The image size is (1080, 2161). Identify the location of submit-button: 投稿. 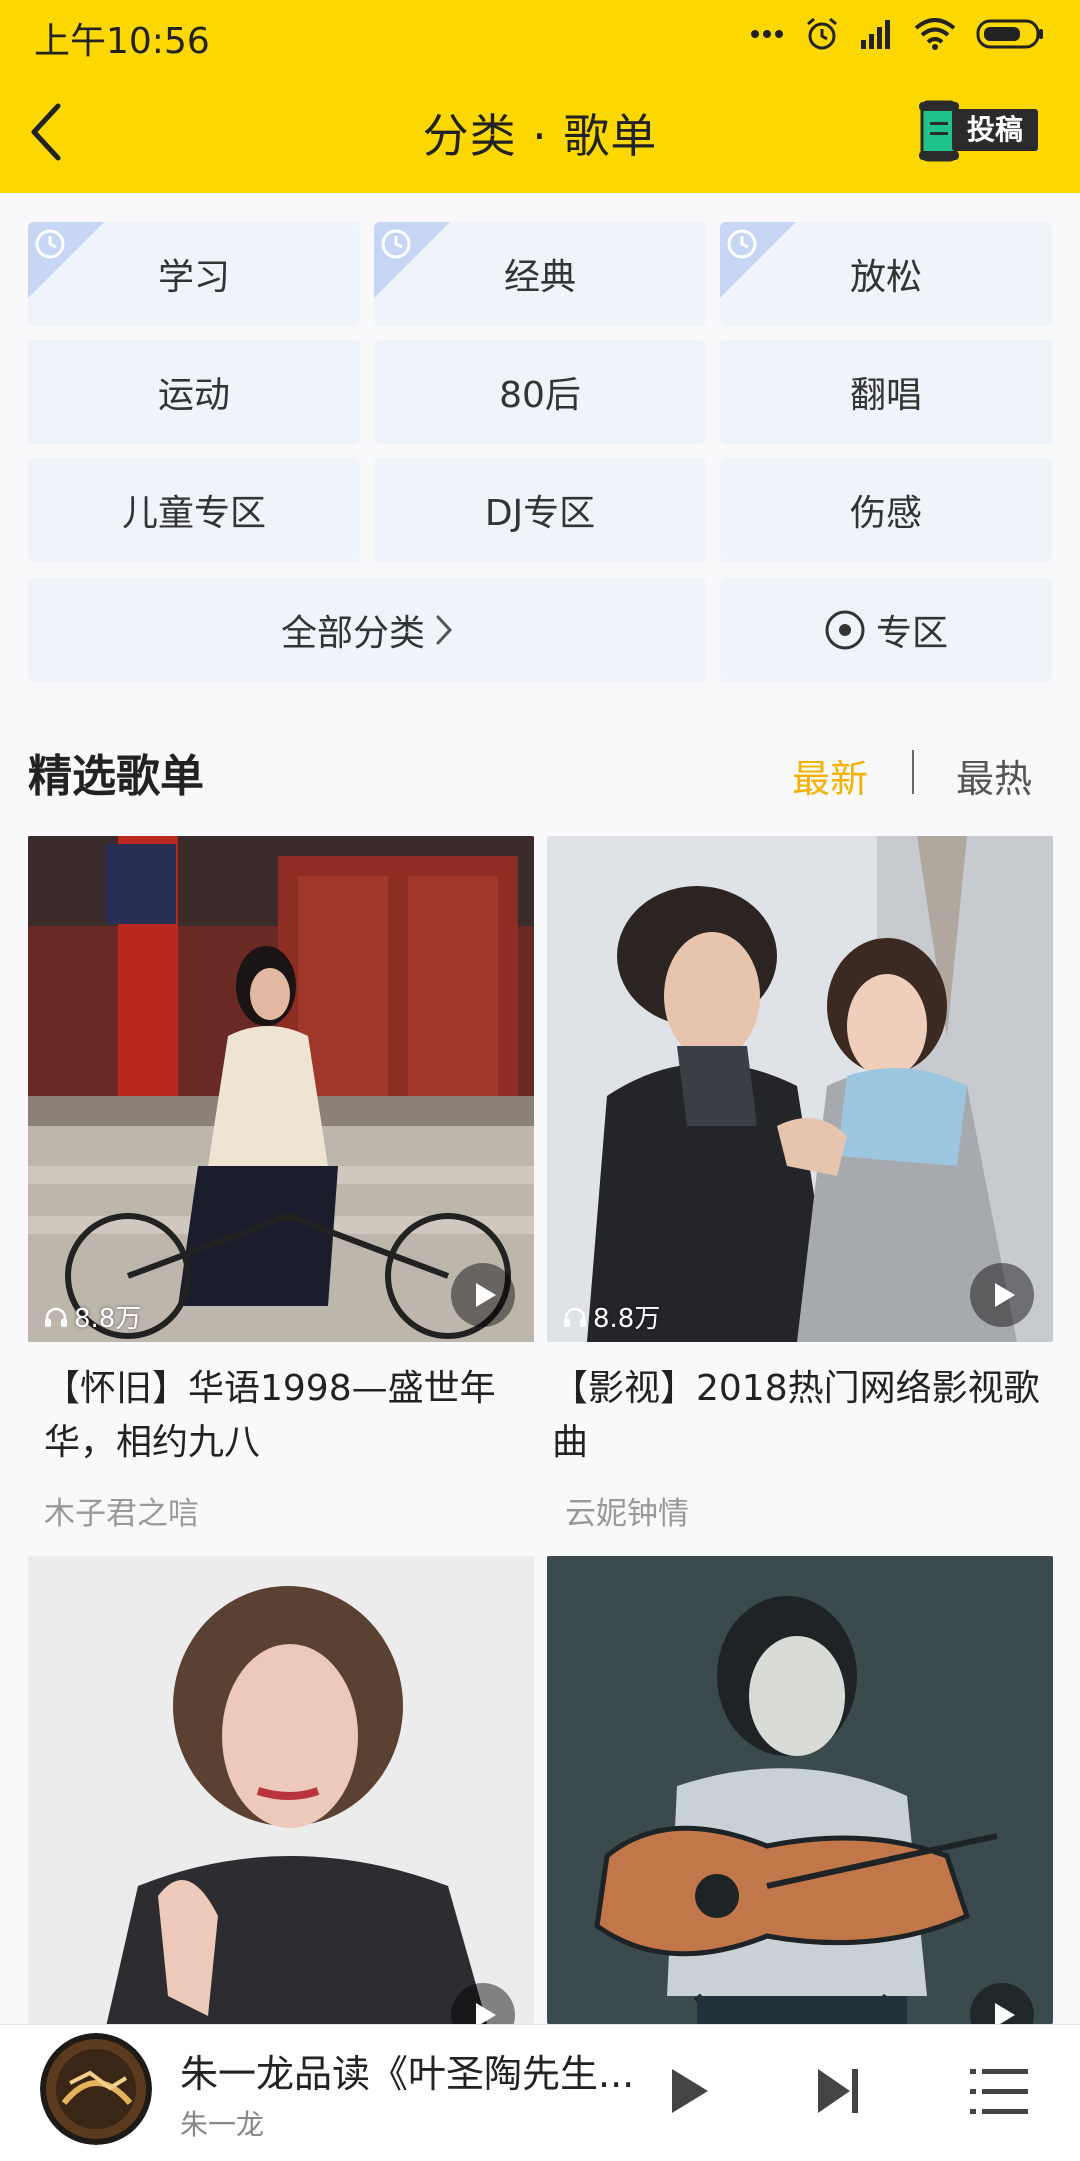
(980, 131).